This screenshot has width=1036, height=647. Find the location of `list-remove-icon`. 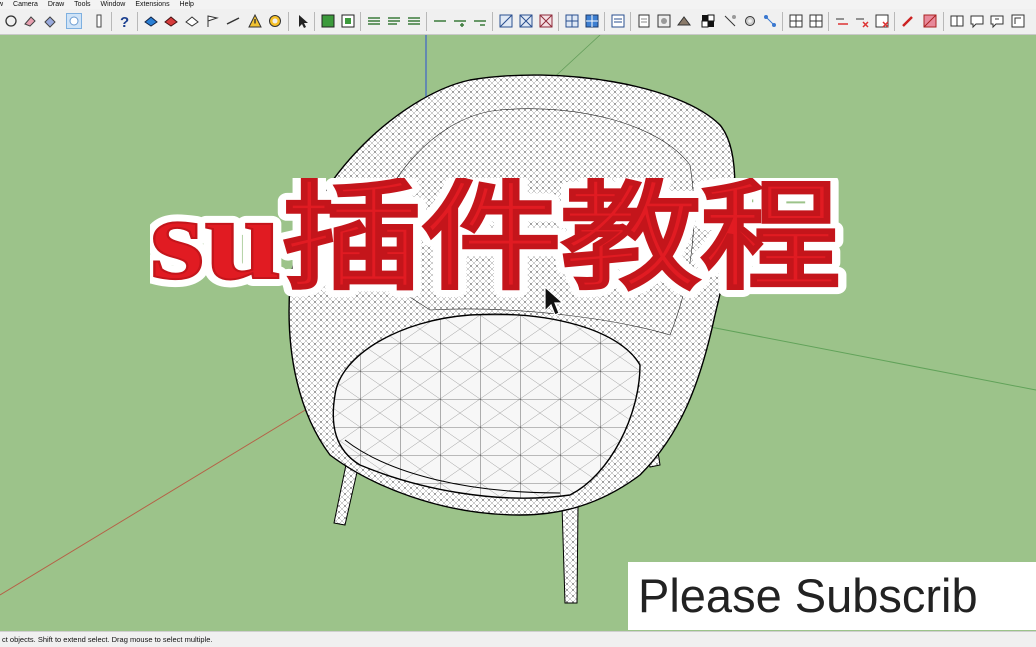

list-remove-icon is located at coordinates (414, 21).